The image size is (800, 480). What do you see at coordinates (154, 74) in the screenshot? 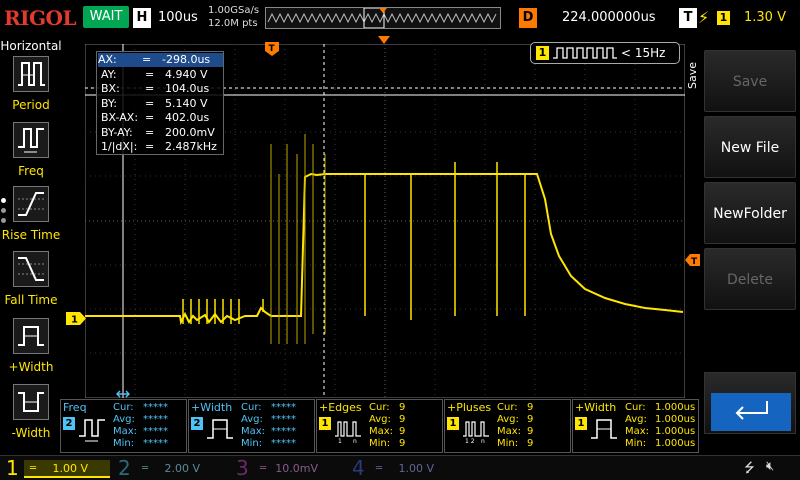
I see `cursor-row-ay: AY: = 4.940 V` at bounding box center [154, 74].